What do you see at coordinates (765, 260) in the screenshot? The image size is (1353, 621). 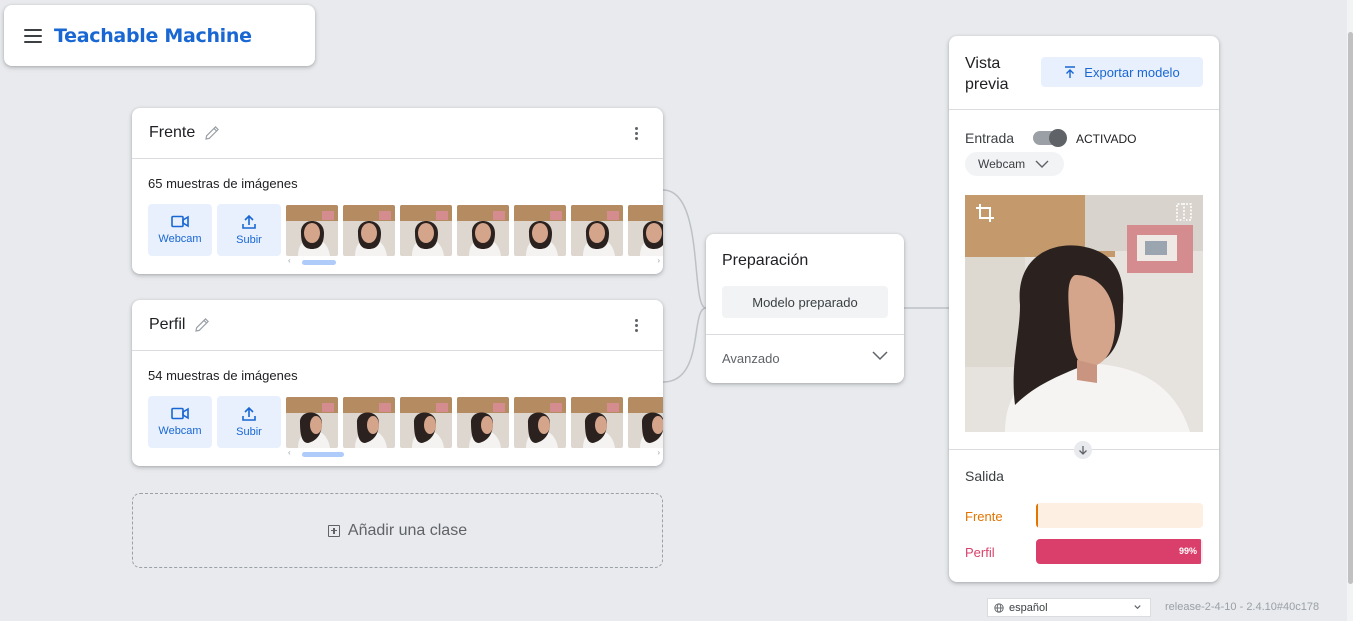 I see `training-title: Preparación` at bounding box center [765, 260].